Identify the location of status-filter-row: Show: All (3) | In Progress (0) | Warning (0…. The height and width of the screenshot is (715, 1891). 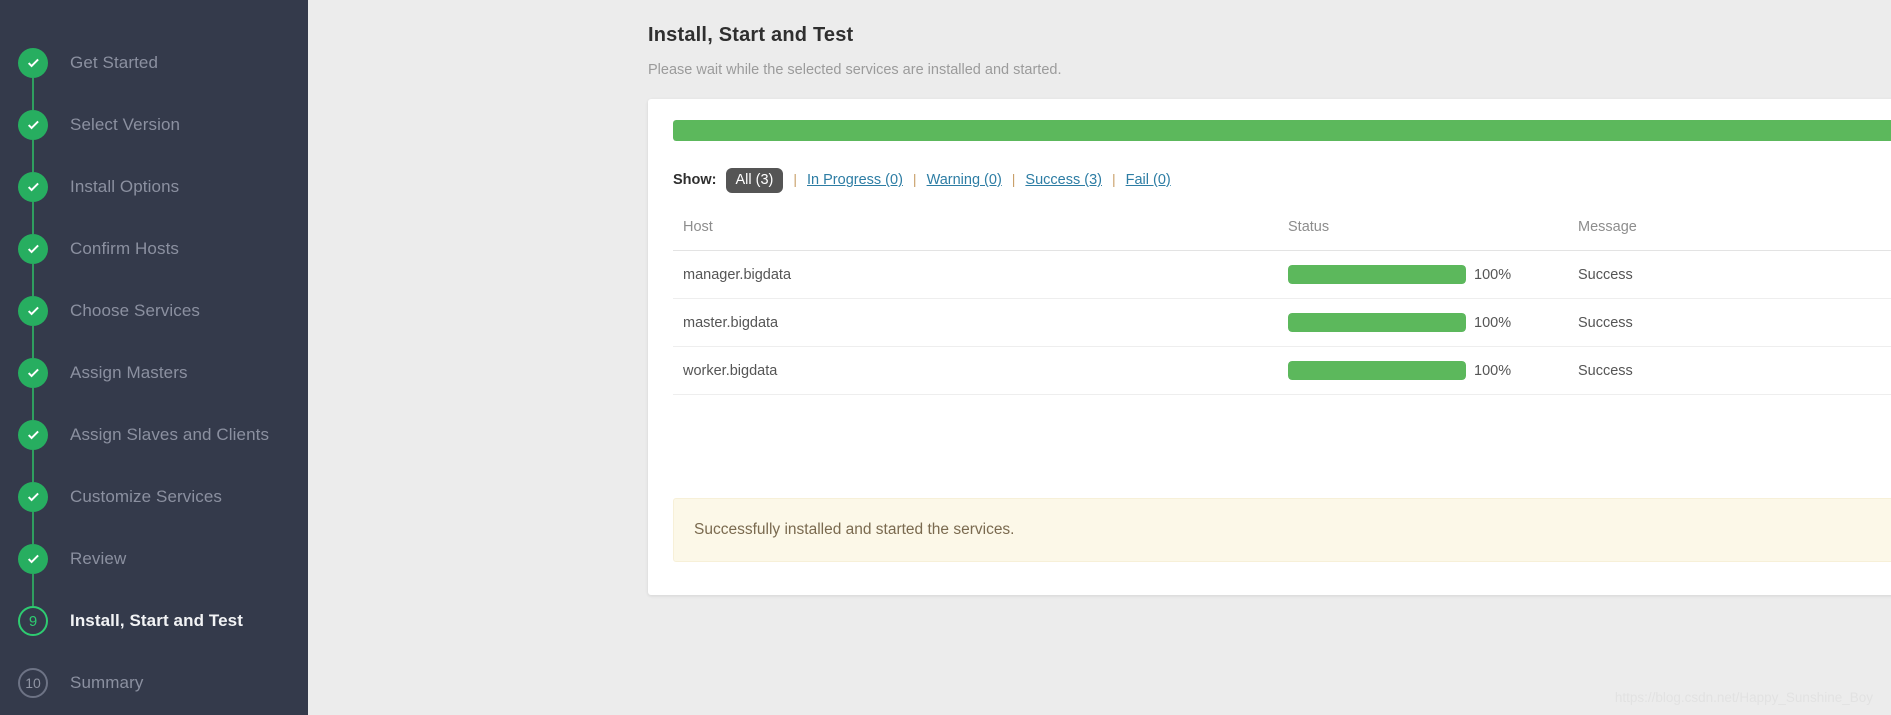
(922, 180).